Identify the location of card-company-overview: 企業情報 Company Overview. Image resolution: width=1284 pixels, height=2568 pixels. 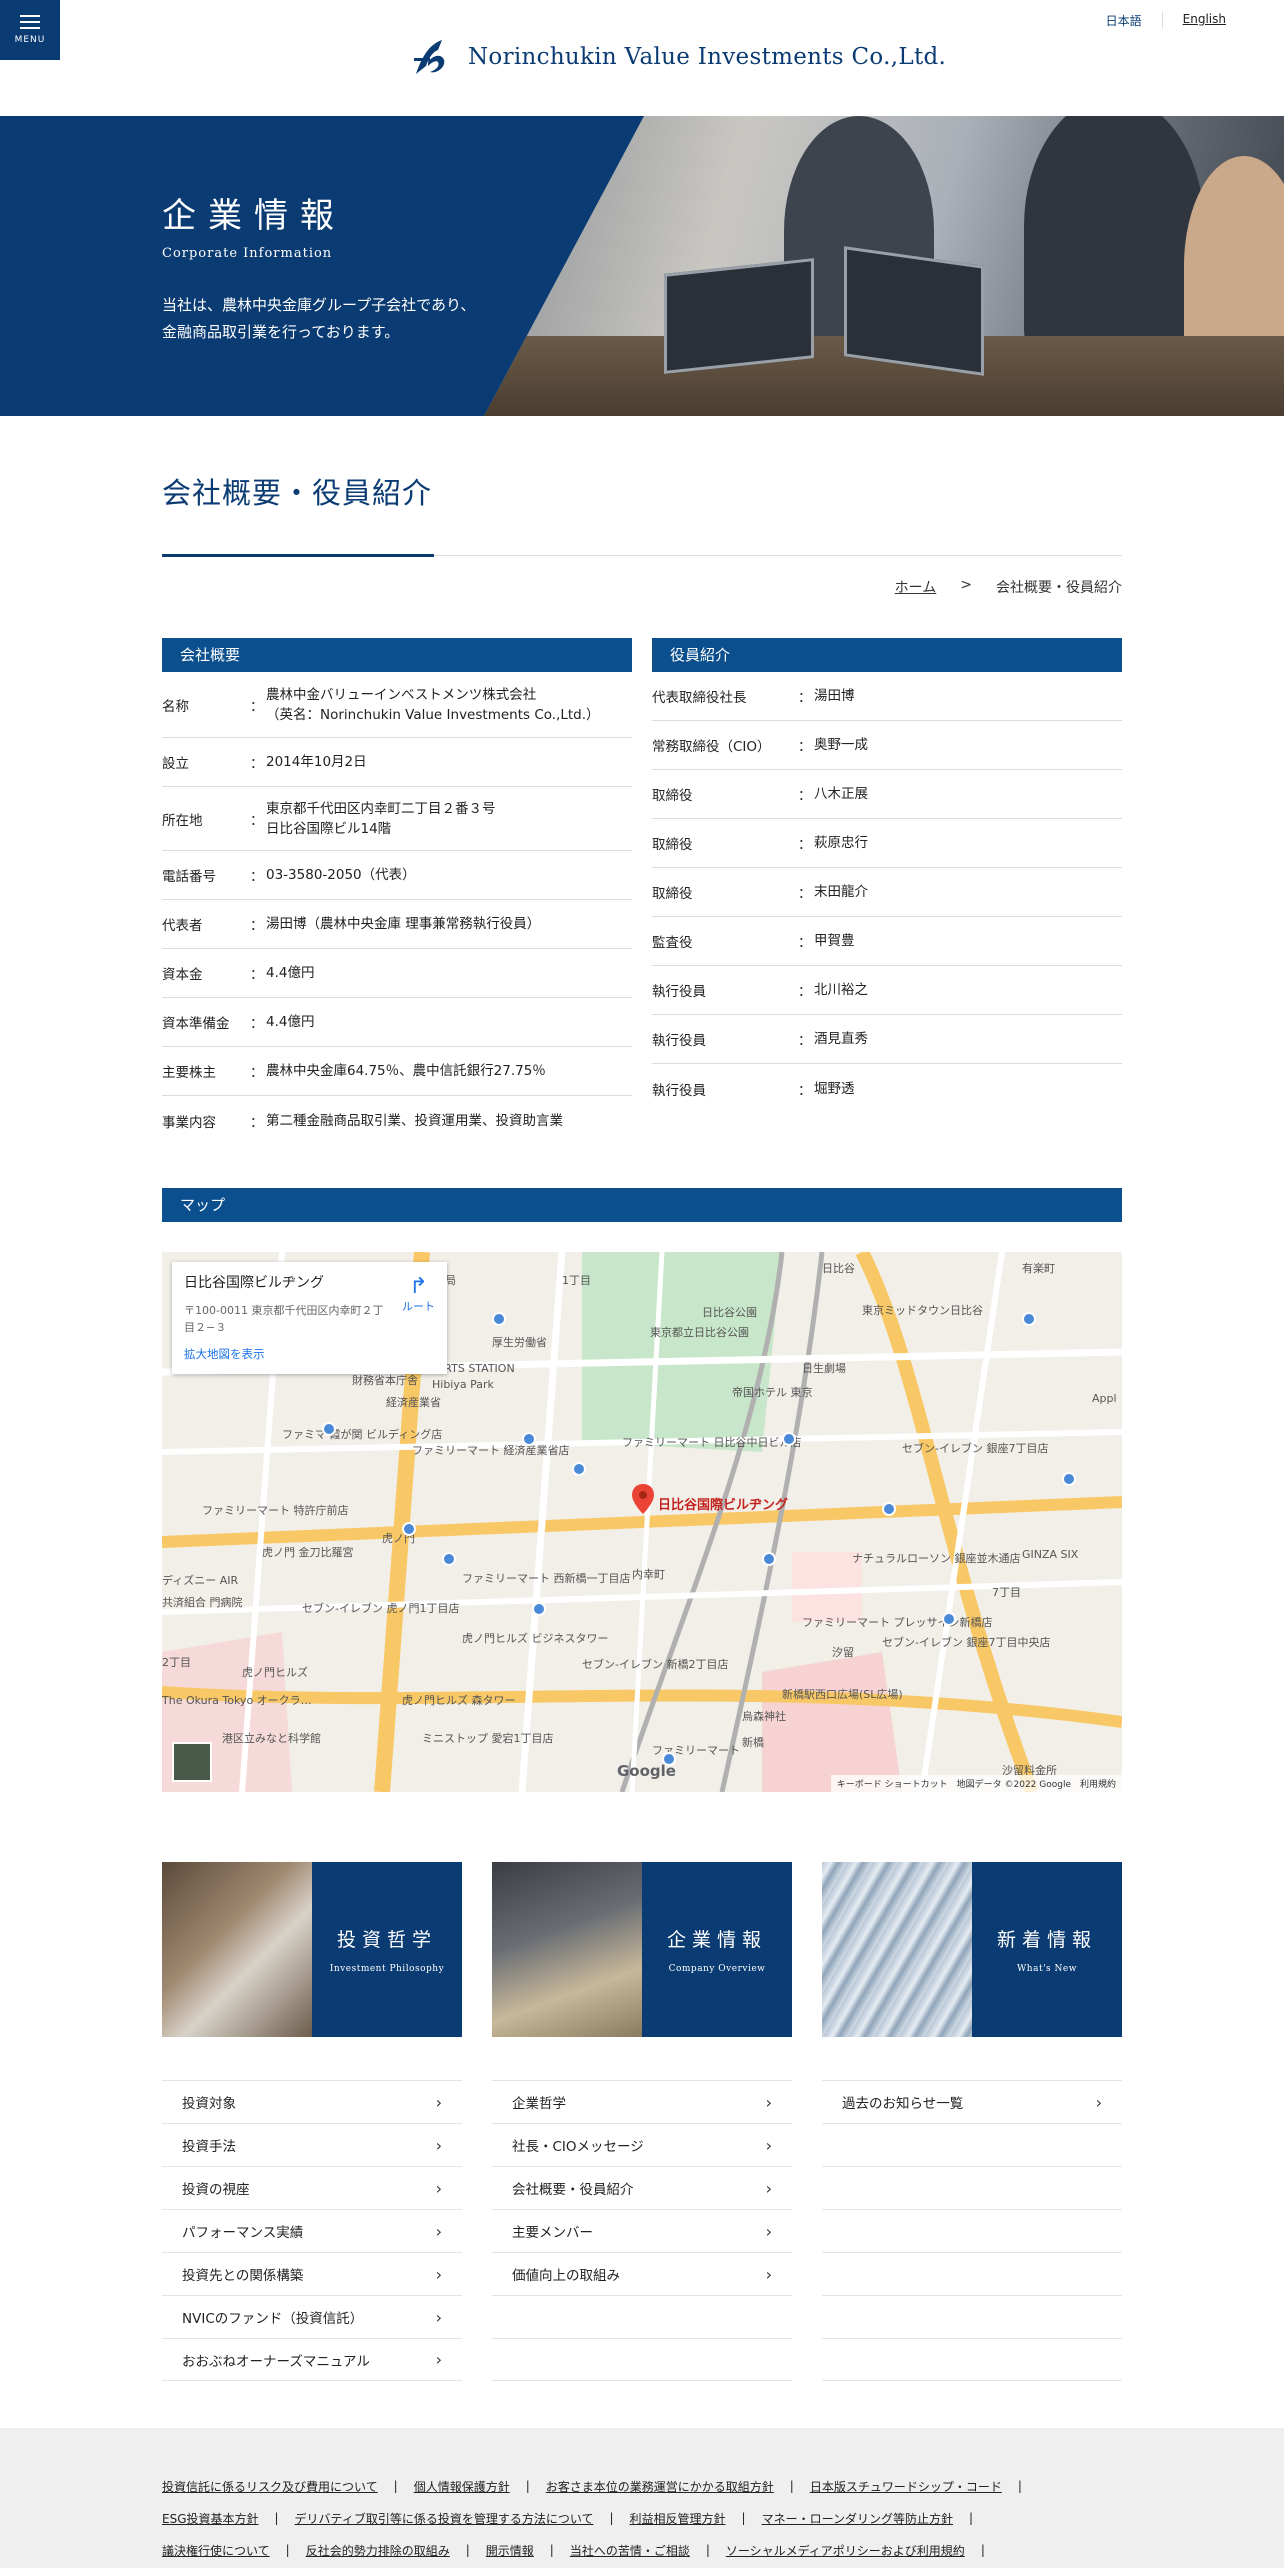
(642, 1949).